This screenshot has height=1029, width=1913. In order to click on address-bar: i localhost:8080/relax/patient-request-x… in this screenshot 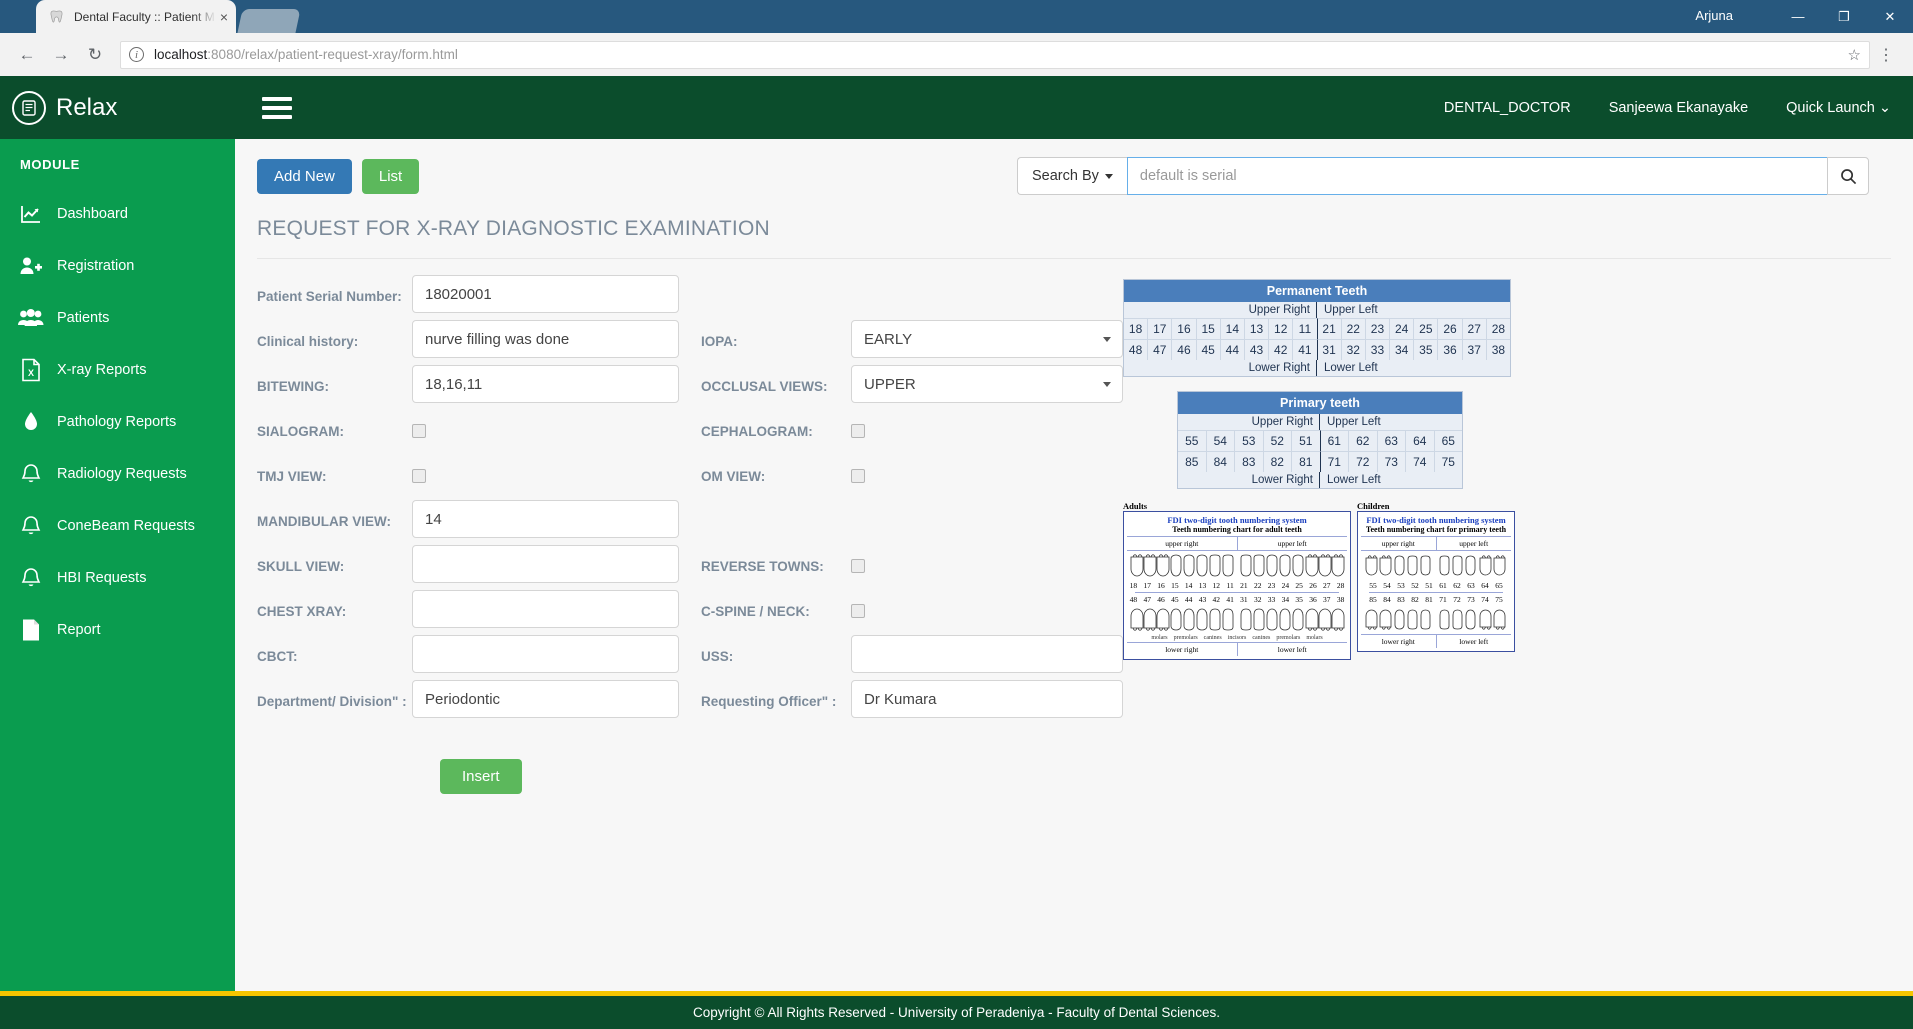, I will do `click(995, 54)`.